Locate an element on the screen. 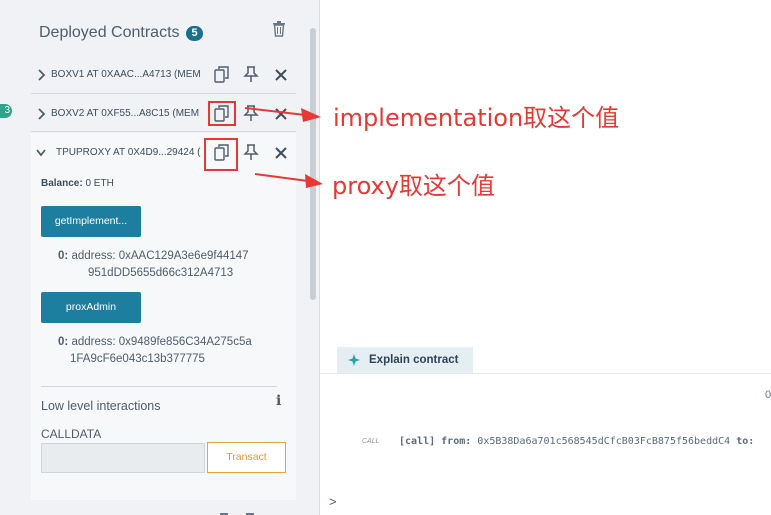 This screenshot has height=515, width=771. annotation-arrow-implementation is located at coordinates (282, 114).